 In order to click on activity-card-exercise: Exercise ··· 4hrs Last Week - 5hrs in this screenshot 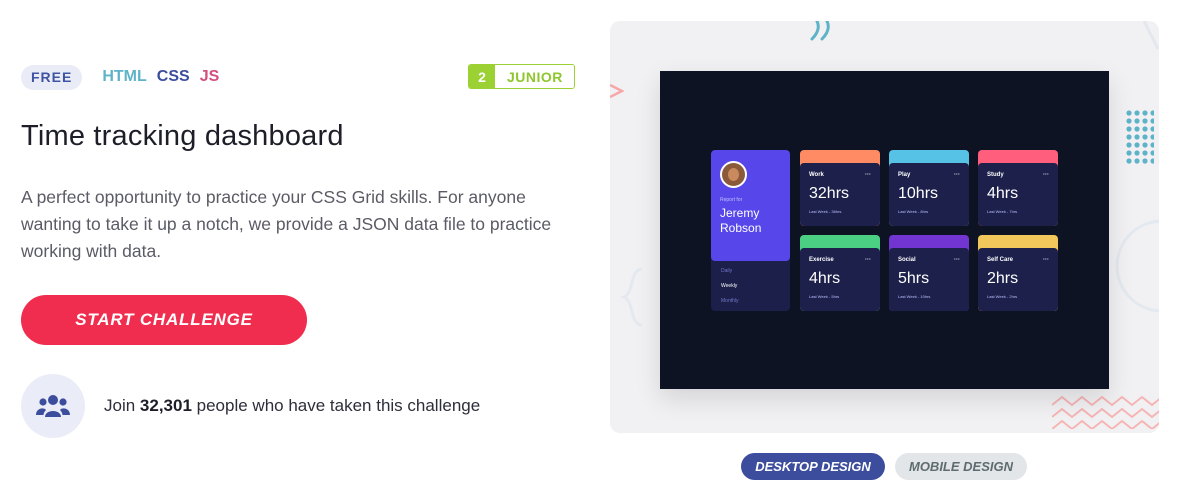, I will do `click(840, 273)`.